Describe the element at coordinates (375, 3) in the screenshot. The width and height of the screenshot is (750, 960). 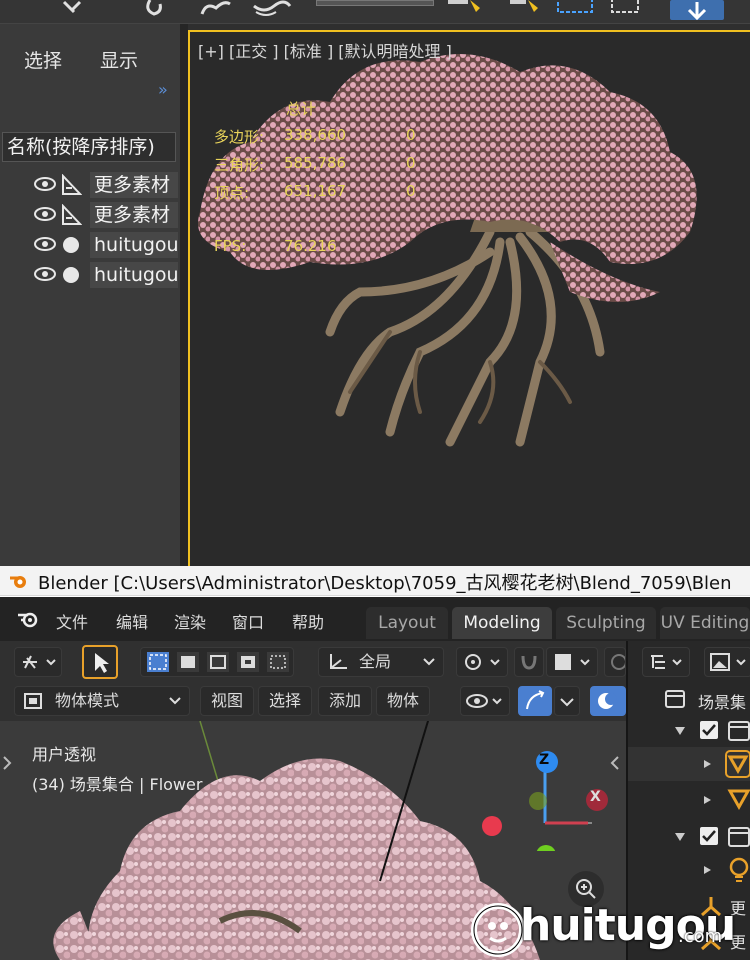
I see `selection-filter-dropdown` at that location.